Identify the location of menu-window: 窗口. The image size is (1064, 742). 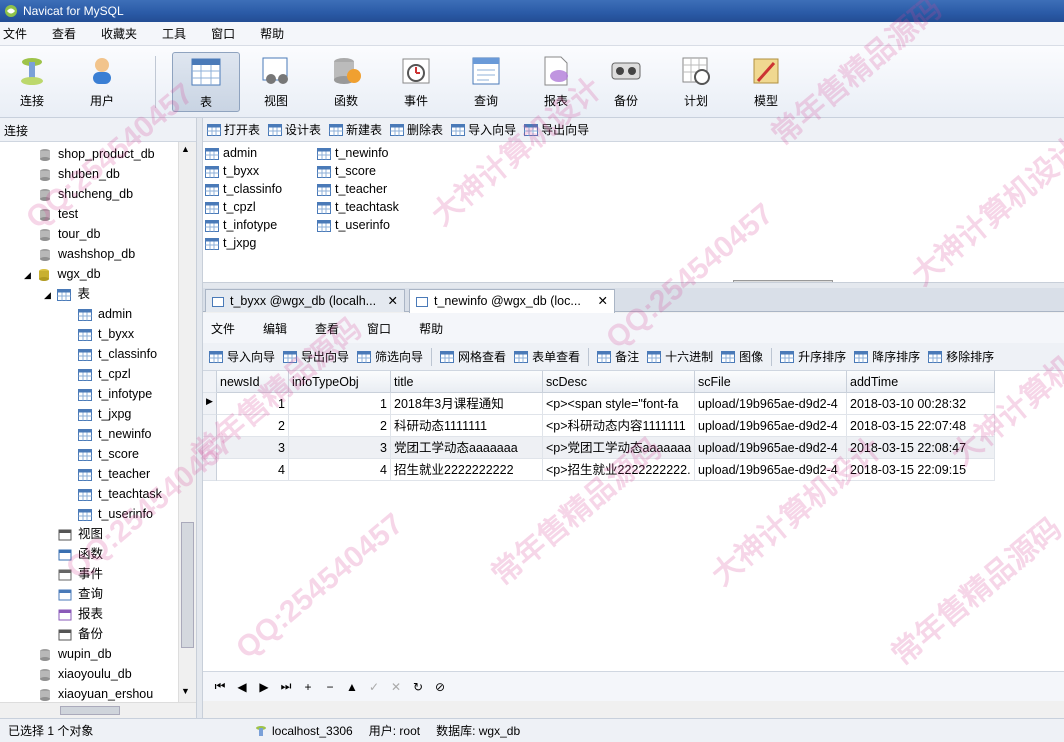
(227, 33).